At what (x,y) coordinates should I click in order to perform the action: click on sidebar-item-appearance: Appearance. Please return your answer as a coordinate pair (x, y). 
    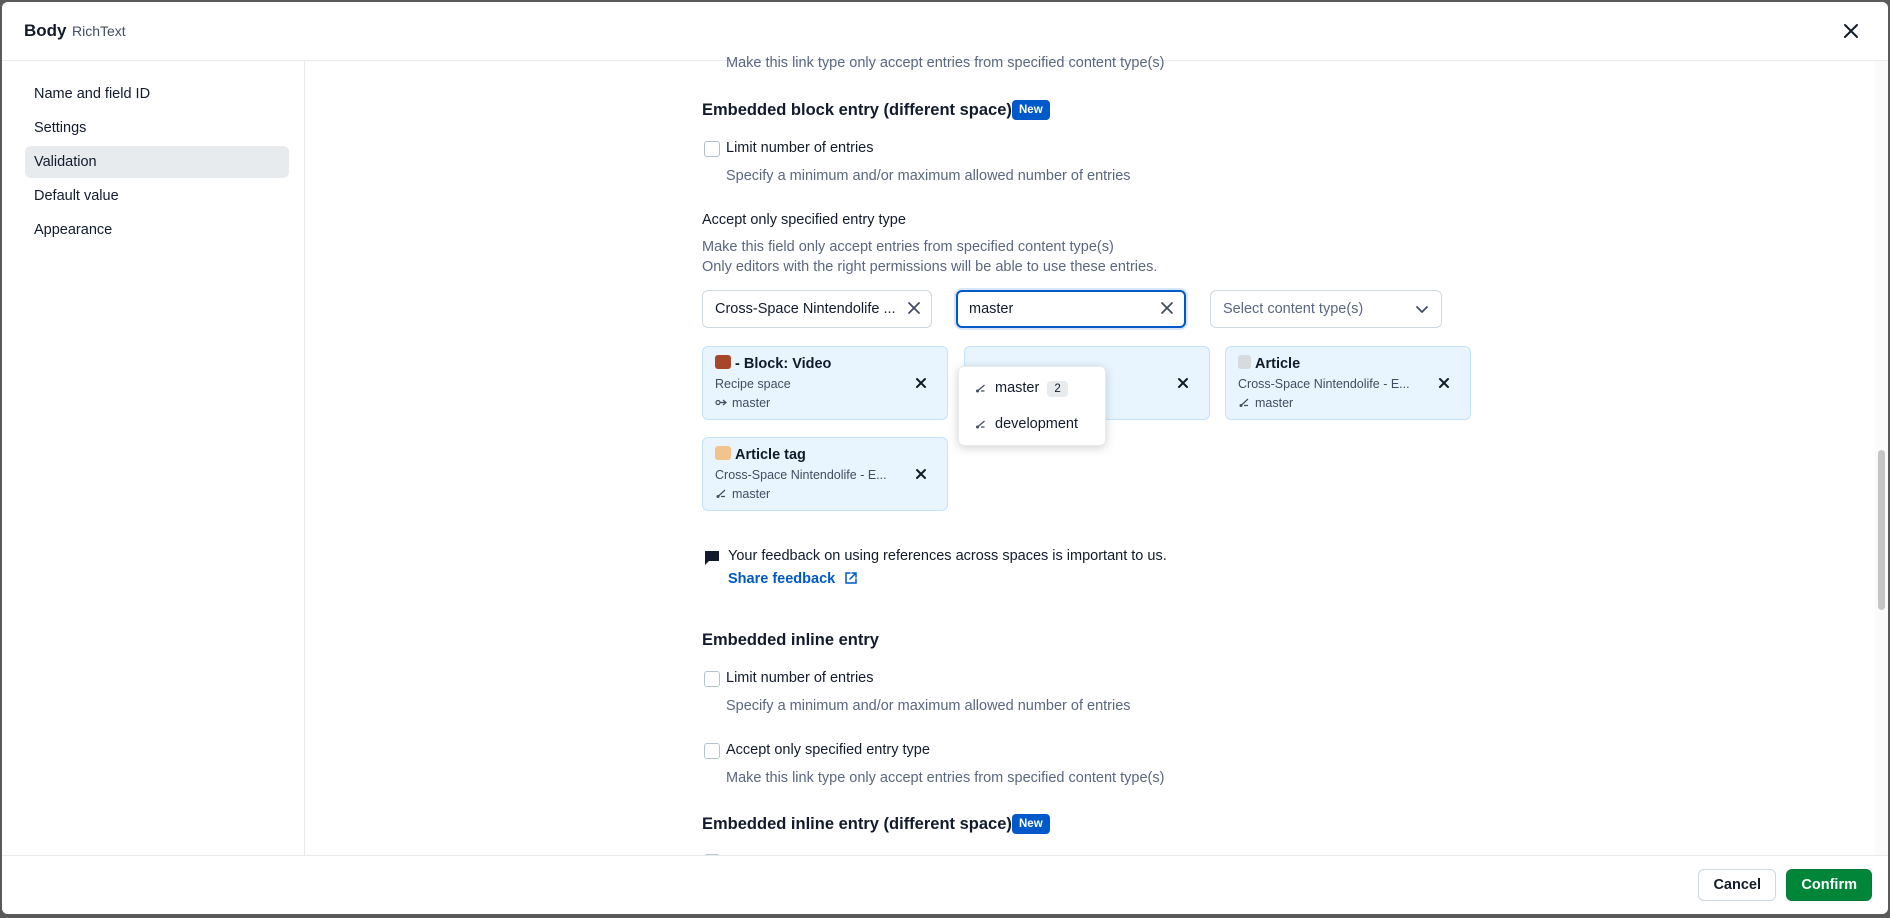
    Looking at the image, I should click on (157, 230).